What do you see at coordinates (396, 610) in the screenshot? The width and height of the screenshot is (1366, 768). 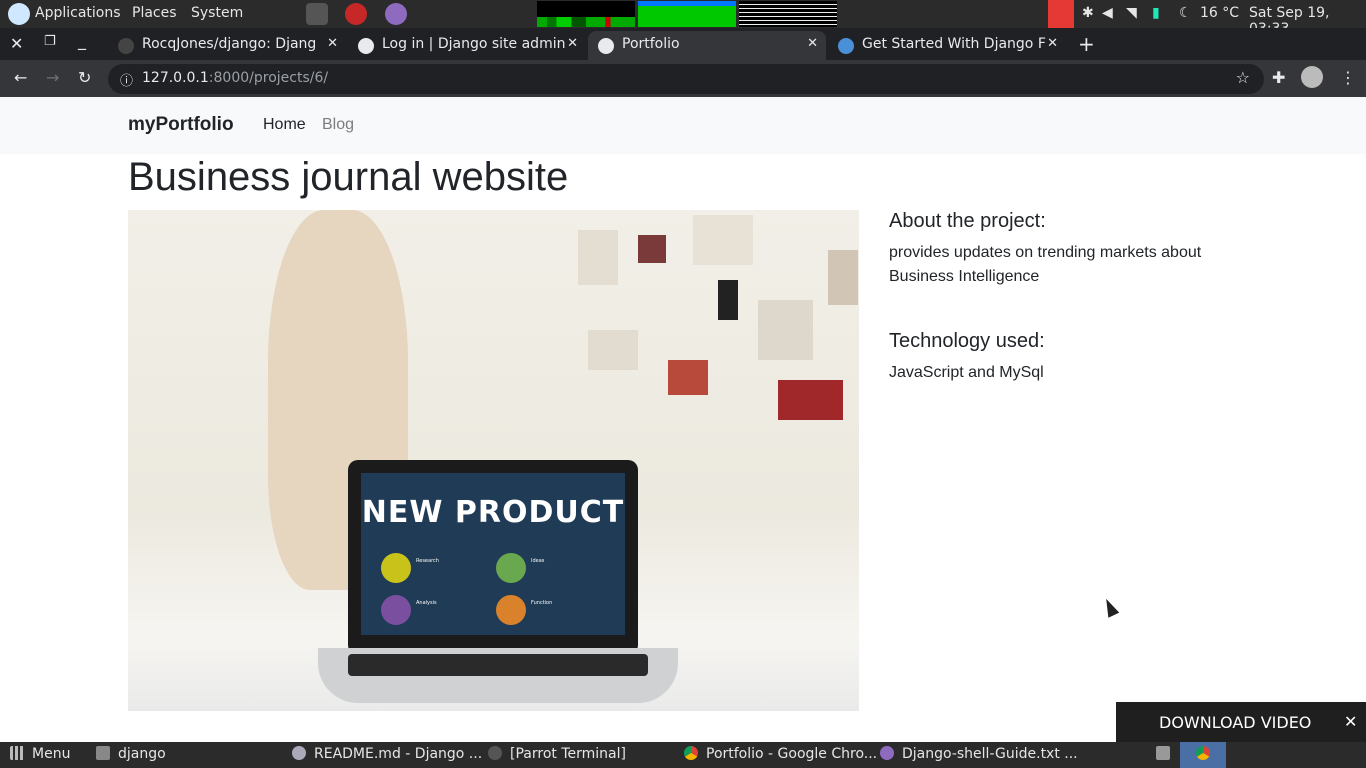 I see `analysis-icon` at bounding box center [396, 610].